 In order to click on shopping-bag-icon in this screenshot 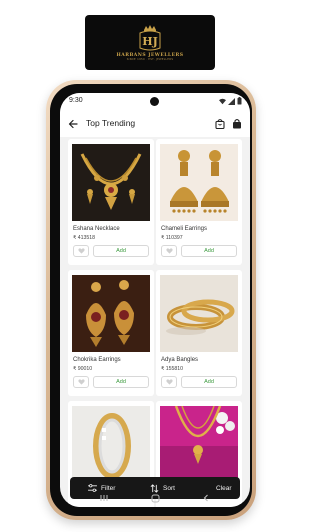, I will do `click(220, 123)`.